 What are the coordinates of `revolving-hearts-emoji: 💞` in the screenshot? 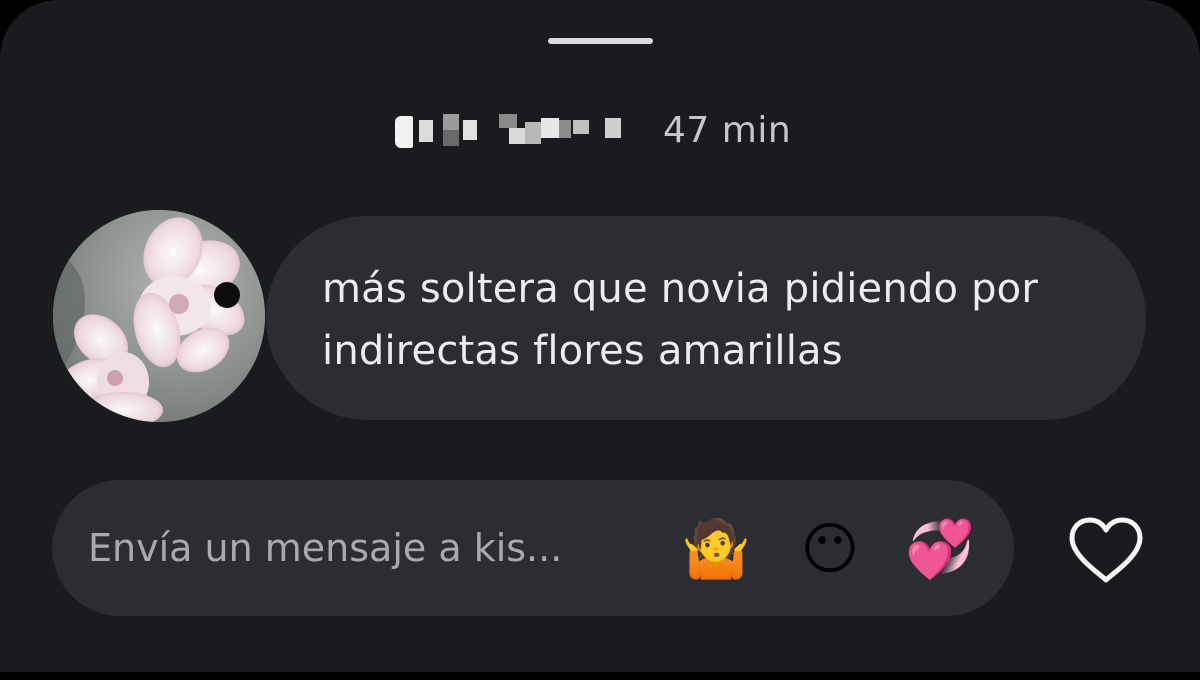 It's located at (940, 549).